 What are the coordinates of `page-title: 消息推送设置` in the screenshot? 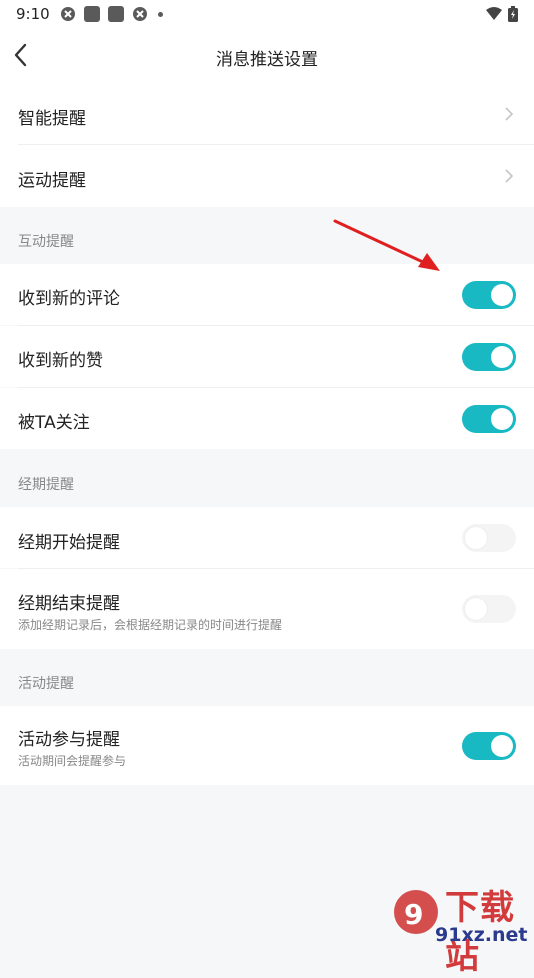 It's located at (267, 60).